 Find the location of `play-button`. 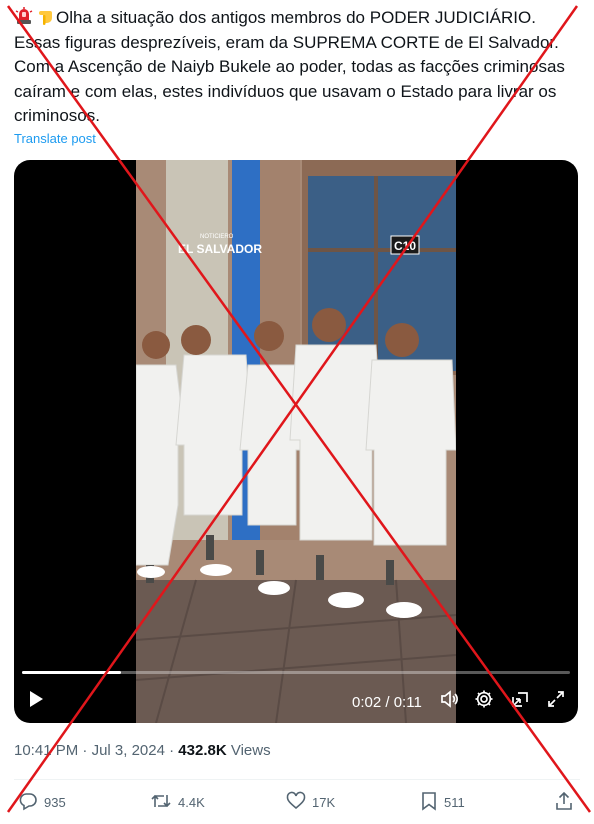

play-button is located at coordinates (36, 701).